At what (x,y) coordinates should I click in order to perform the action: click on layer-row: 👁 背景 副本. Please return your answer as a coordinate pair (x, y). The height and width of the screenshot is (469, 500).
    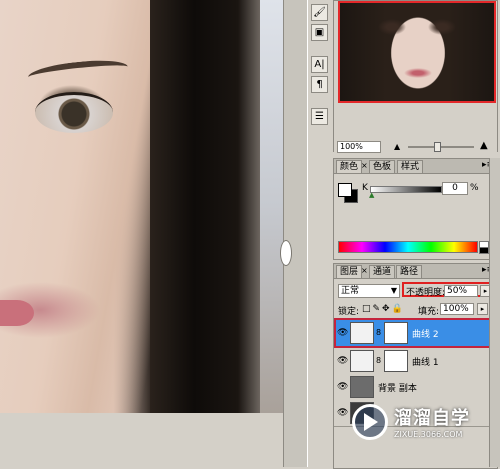
    Looking at the image, I should click on (415, 387).